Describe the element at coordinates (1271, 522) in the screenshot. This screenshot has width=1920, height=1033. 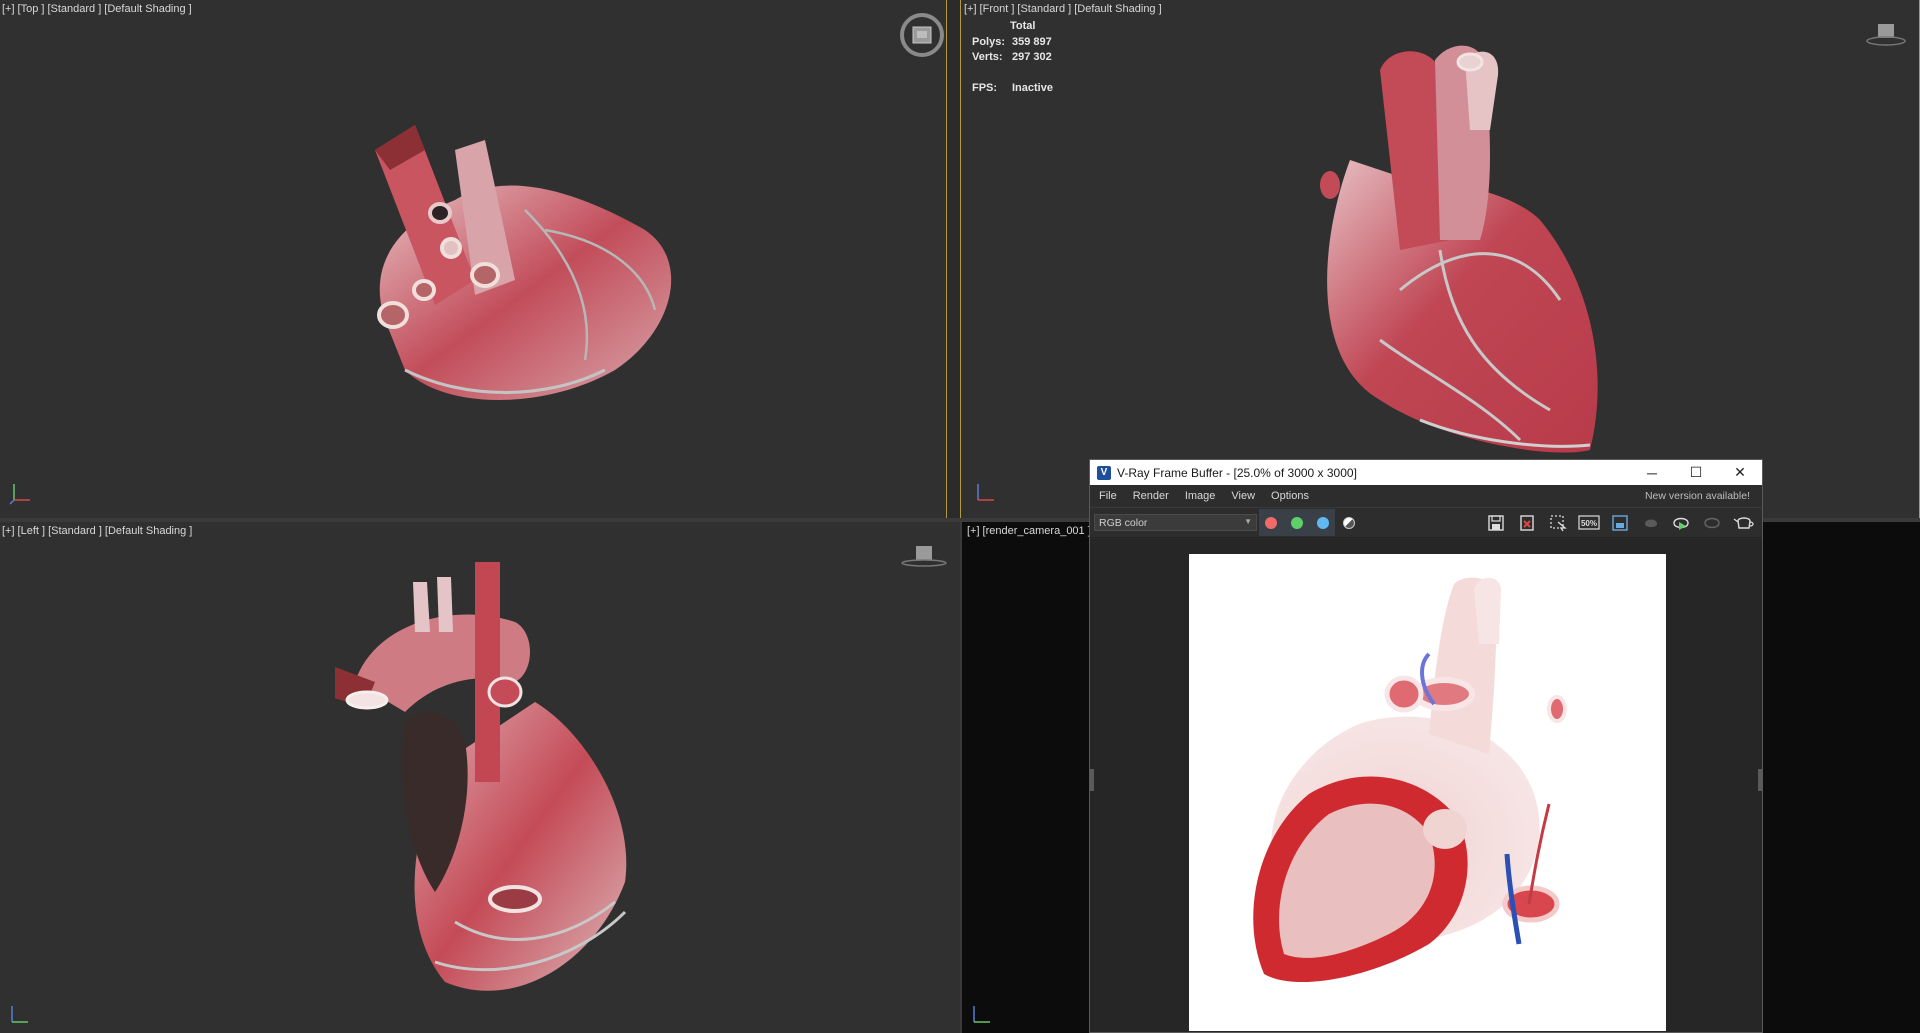
I see `red-channel-button` at that location.